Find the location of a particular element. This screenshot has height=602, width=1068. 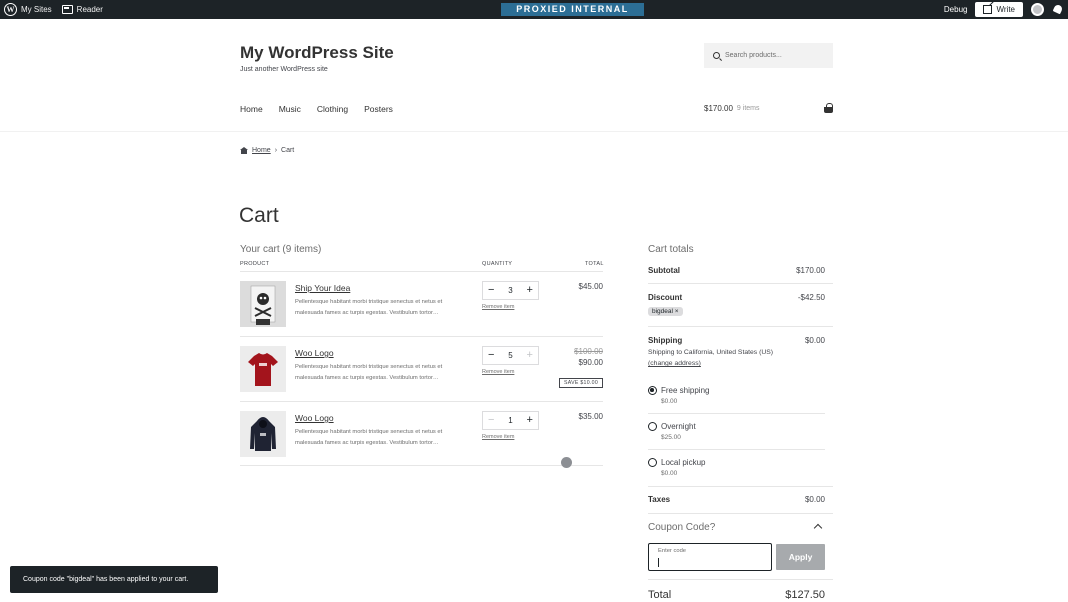

radio-selected-icon is located at coordinates (652, 390).